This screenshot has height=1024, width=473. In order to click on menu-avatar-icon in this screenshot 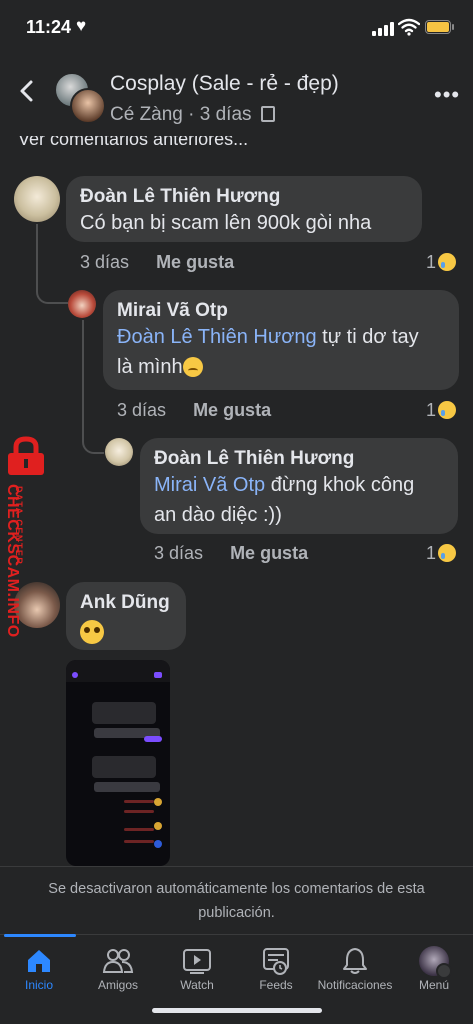, I will do `click(435, 962)`.